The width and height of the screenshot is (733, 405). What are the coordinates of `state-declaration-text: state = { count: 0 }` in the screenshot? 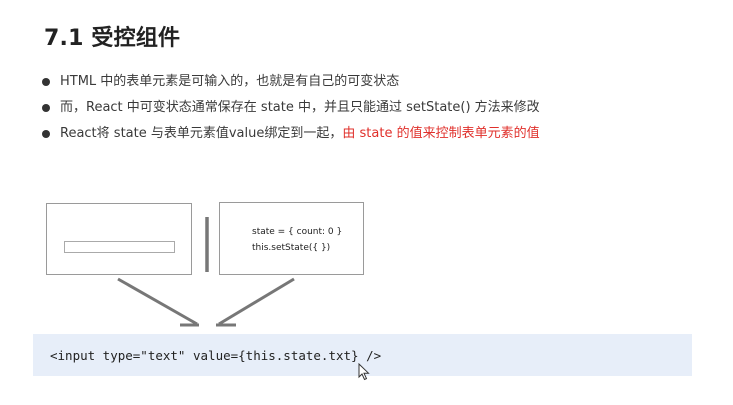 It's located at (297, 232).